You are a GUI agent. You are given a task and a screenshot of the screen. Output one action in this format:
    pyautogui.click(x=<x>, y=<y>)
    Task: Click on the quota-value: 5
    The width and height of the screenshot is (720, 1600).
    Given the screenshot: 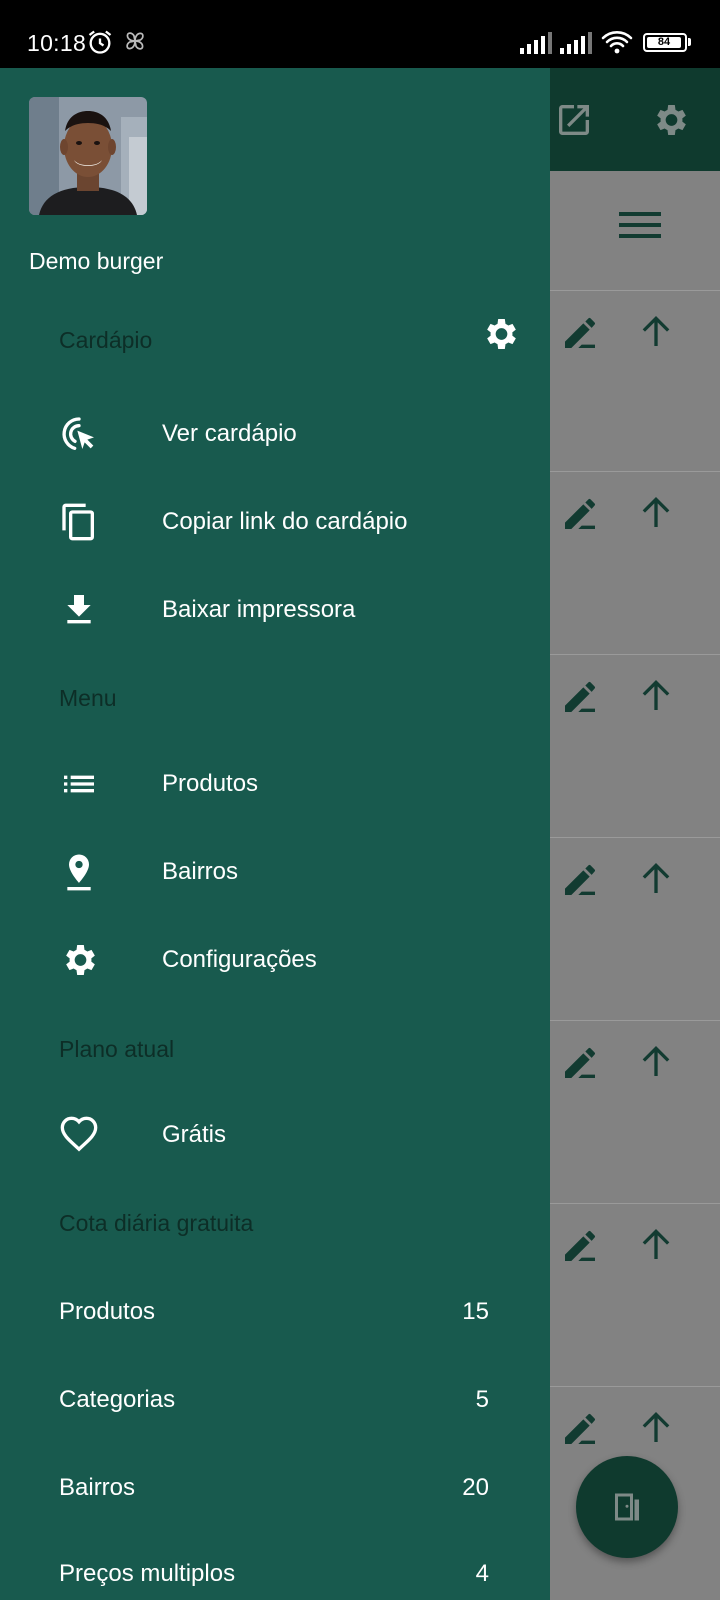 What is the action you would take?
    pyautogui.click(x=482, y=1399)
    